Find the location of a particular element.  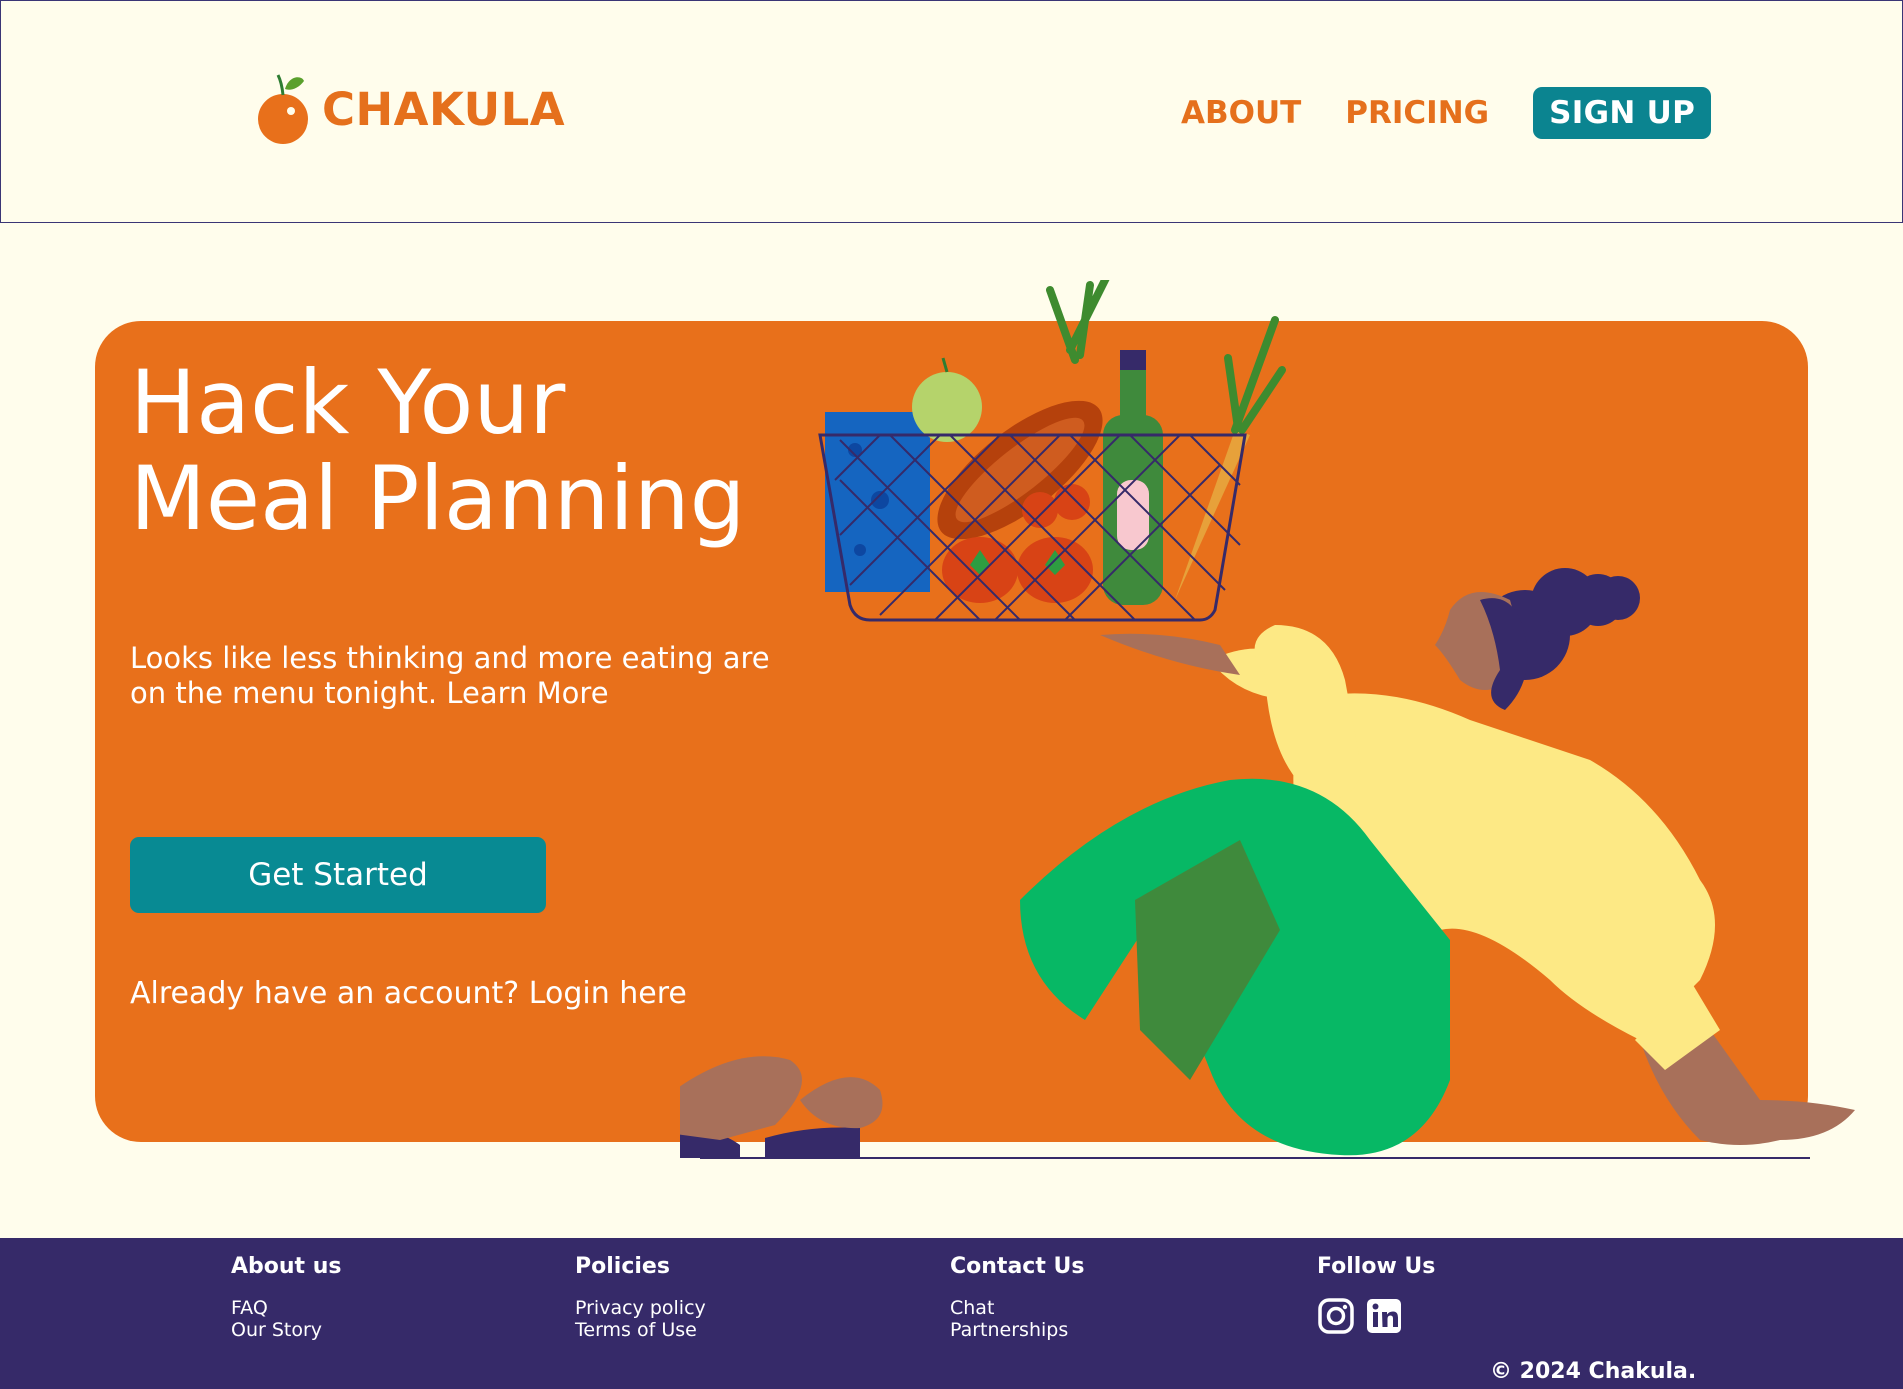

signup-button: SIGN UP is located at coordinates (1622, 113).